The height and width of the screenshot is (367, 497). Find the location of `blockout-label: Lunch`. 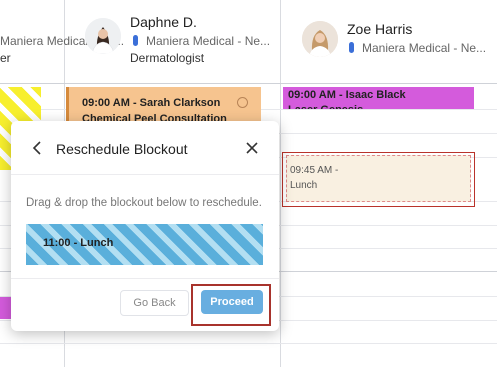

blockout-label: Lunch is located at coordinates (304, 185).